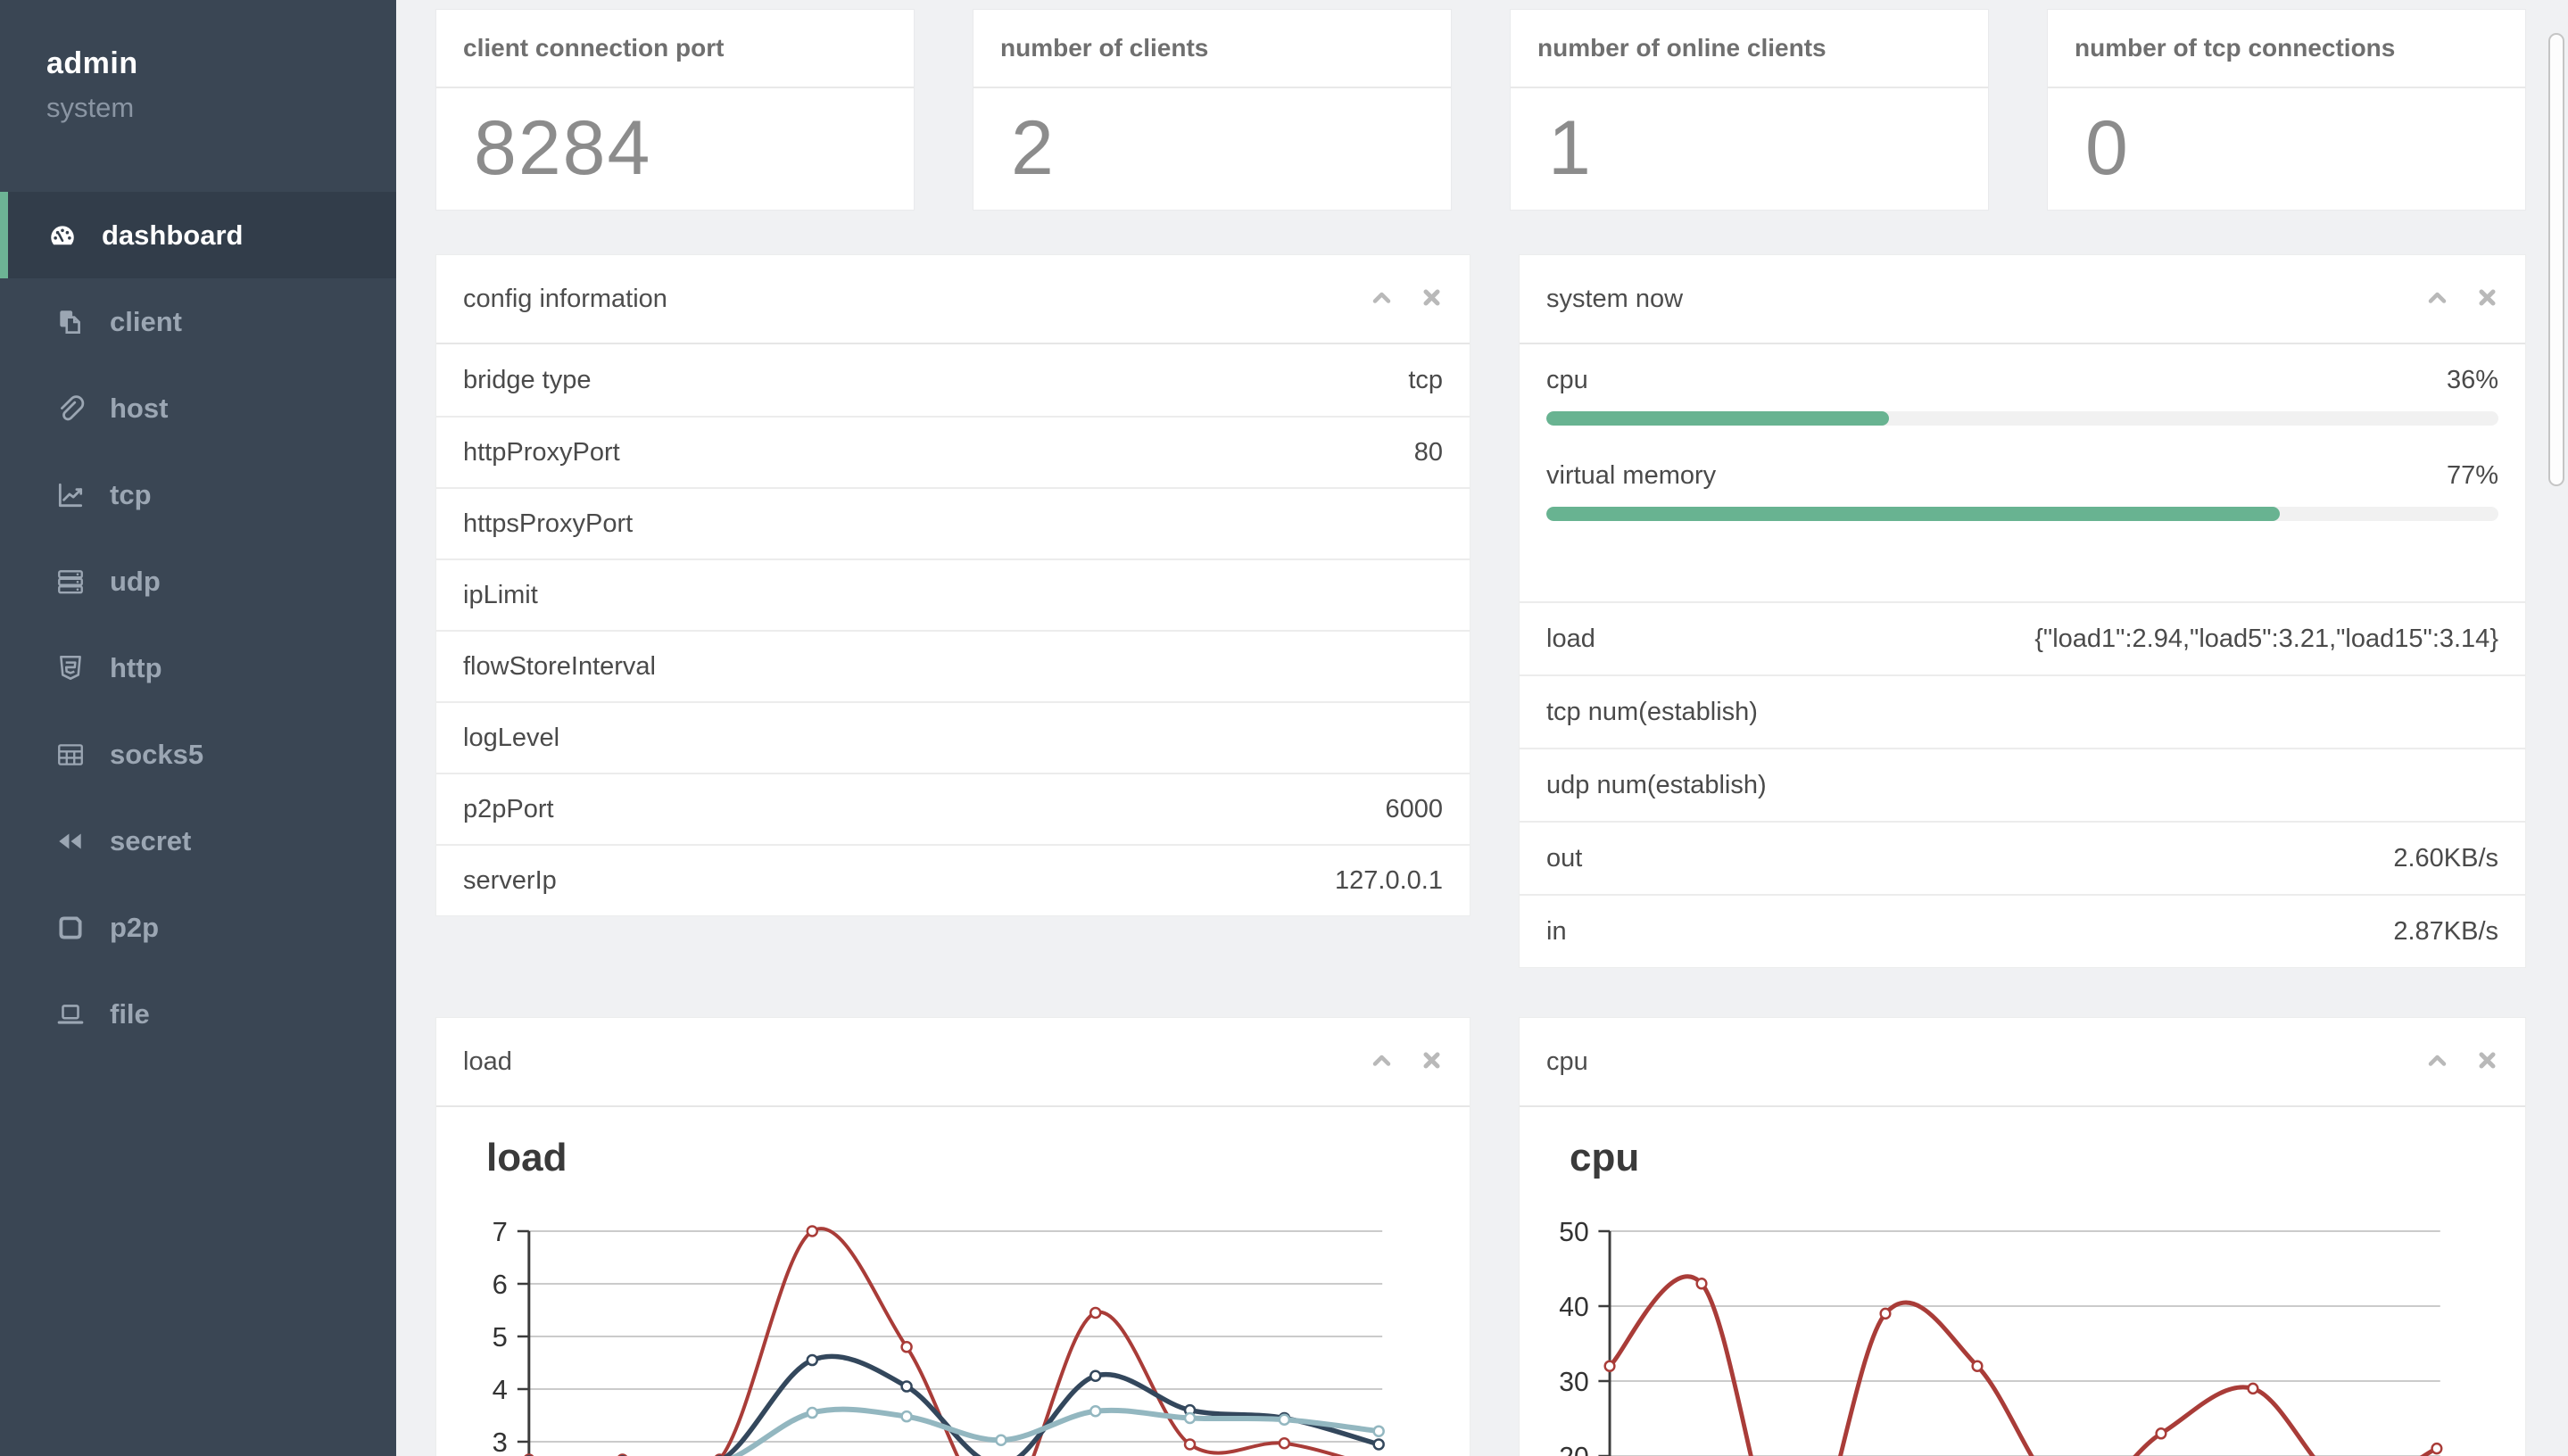 The image size is (2568, 1456). I want to click on config-row: logLevel, so click(953, 737).